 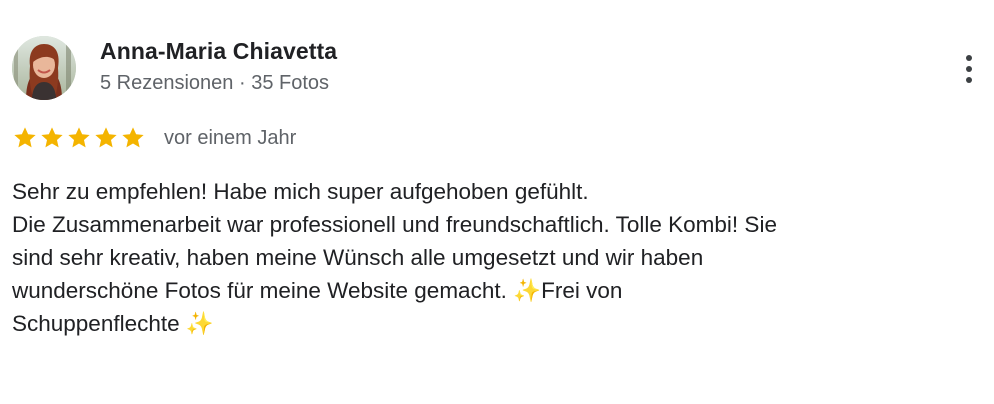 I want to click on more-options-button, so click(x=969, y=69).